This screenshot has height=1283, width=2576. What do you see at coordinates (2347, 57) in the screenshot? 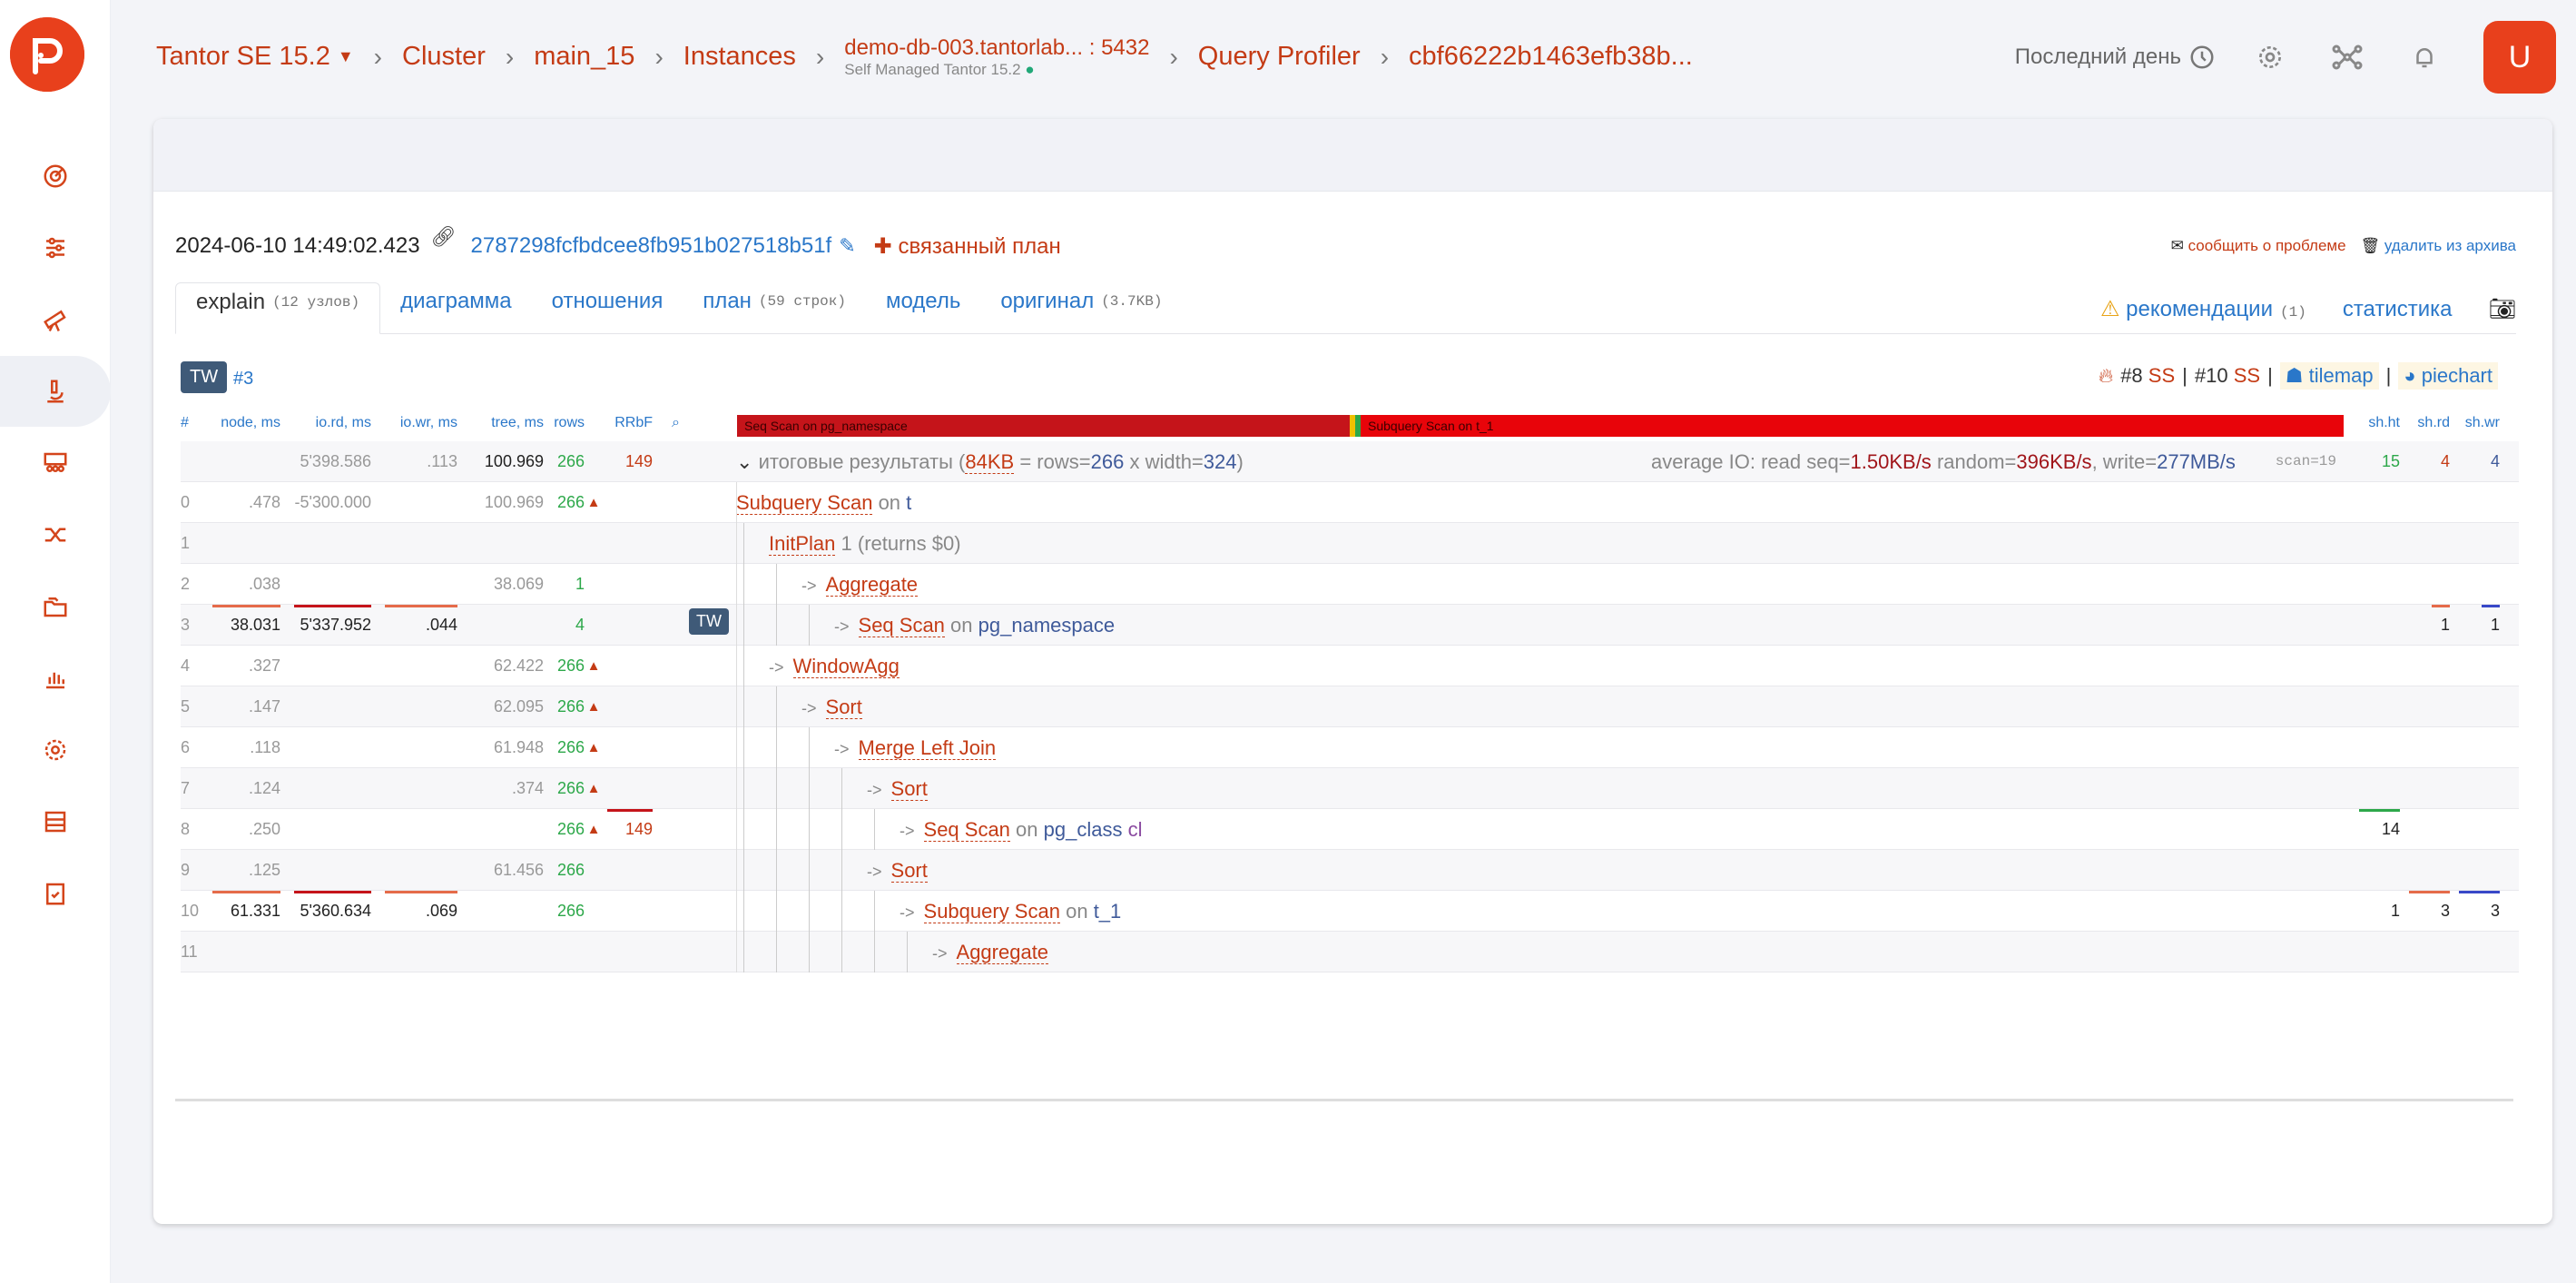
I see `network-button` at bounding box center [2347, 57].